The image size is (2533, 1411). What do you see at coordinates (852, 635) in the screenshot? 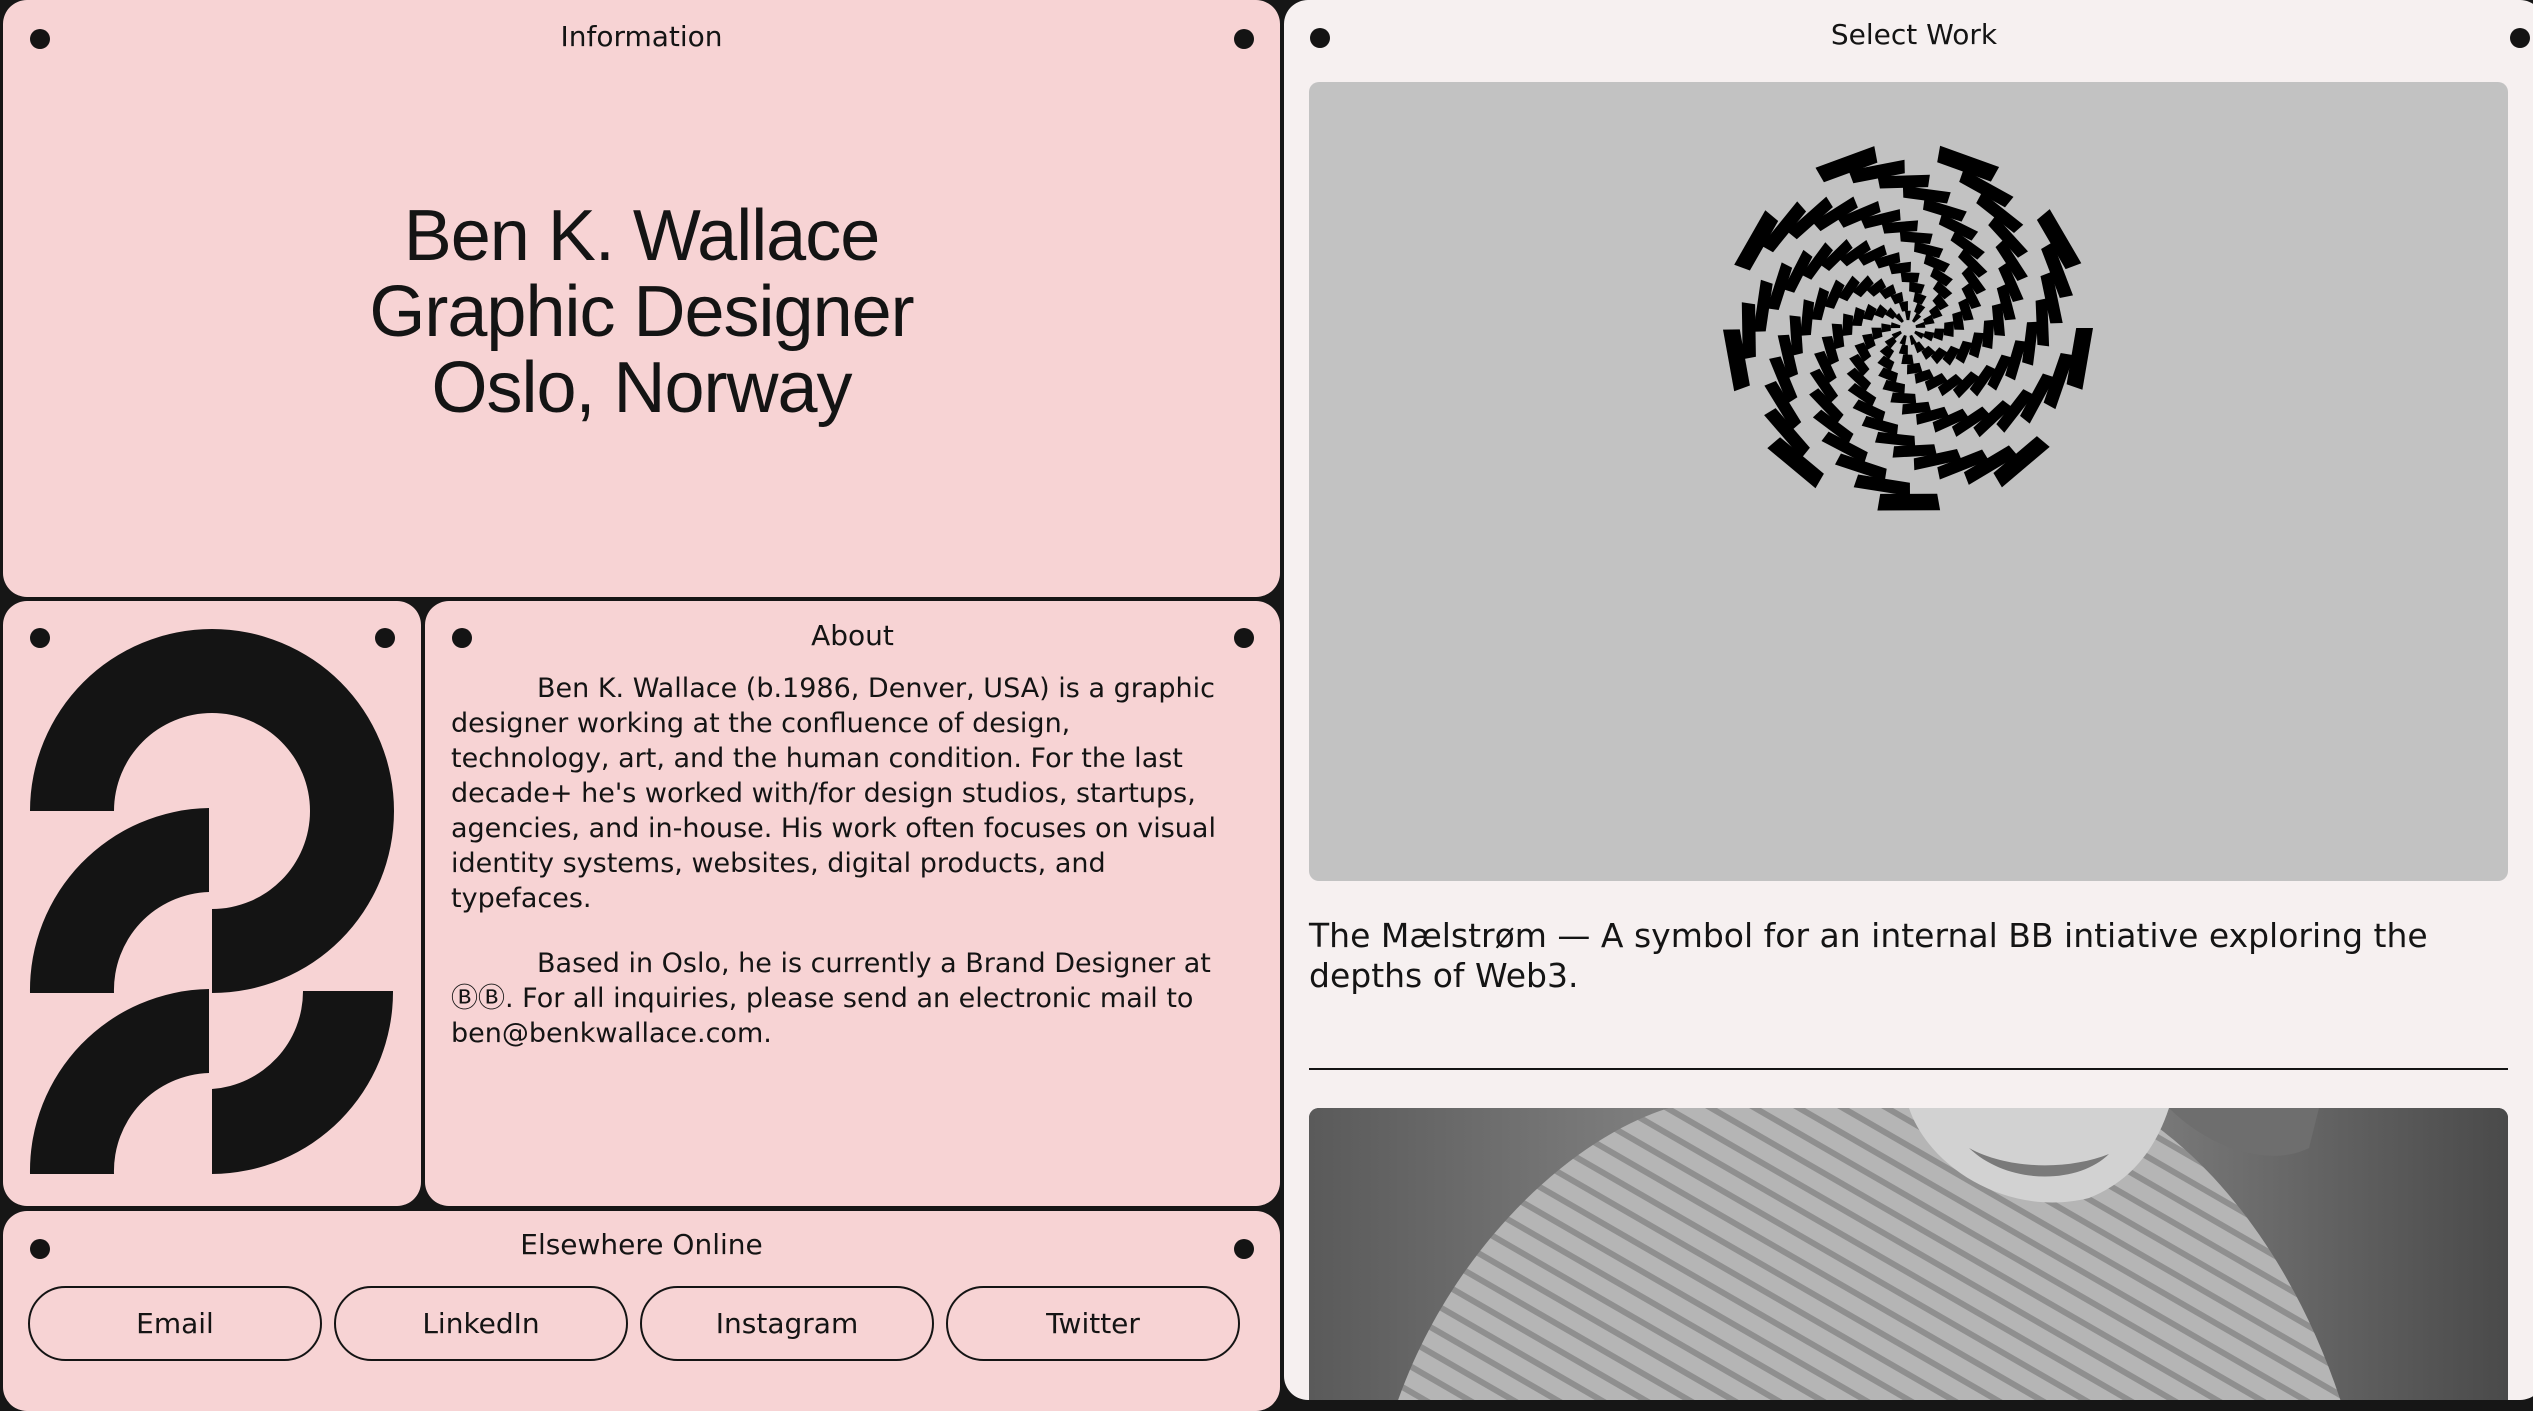
I see `about-title: About` at bounding box center [852, 635].